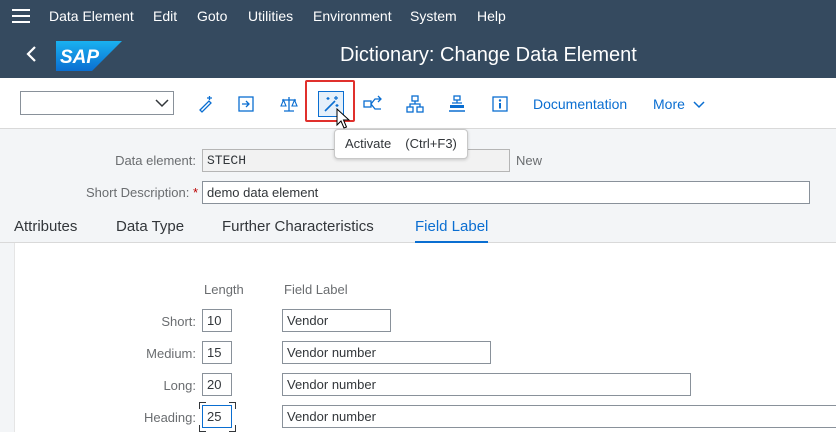  I want to click on more-button: More, so click(679, 104).